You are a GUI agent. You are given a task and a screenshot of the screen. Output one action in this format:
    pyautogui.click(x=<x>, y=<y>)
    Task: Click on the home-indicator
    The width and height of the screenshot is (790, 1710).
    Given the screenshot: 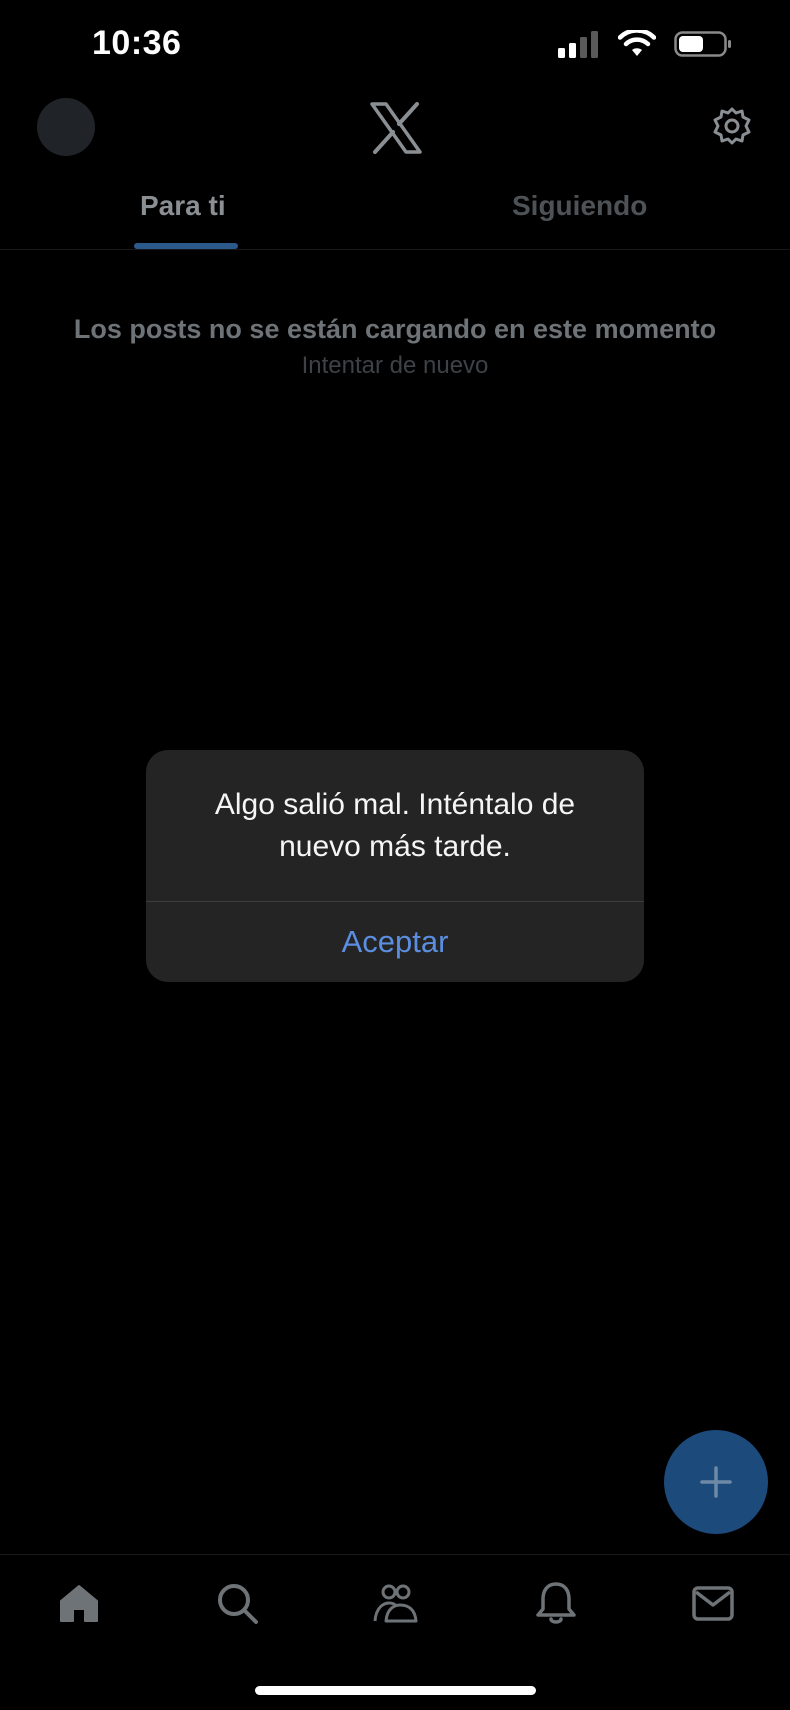 What is the action you would take?
    pyautogui.click(x=395, y=1690)
    